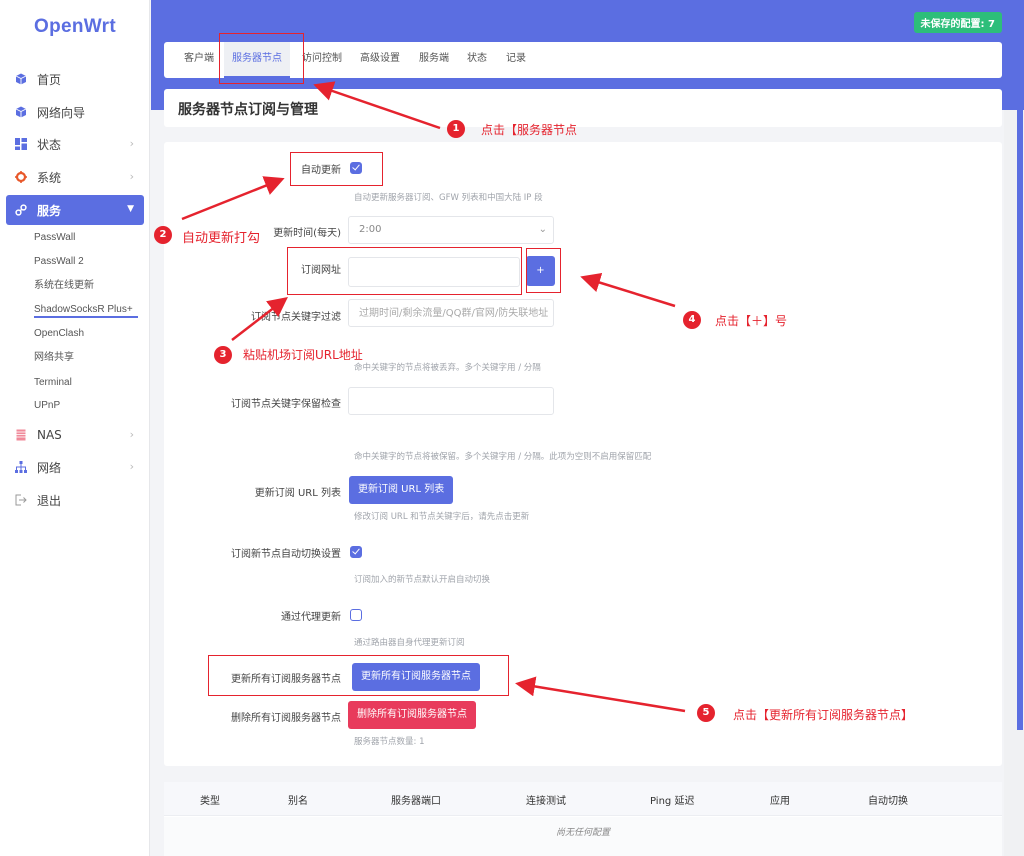 The width and height of the screenshot is (1024, 856). Describe the element at coordinates (451, 230) in the screenshot. I see `update-time-select: 2:00 ⌄` at that location.